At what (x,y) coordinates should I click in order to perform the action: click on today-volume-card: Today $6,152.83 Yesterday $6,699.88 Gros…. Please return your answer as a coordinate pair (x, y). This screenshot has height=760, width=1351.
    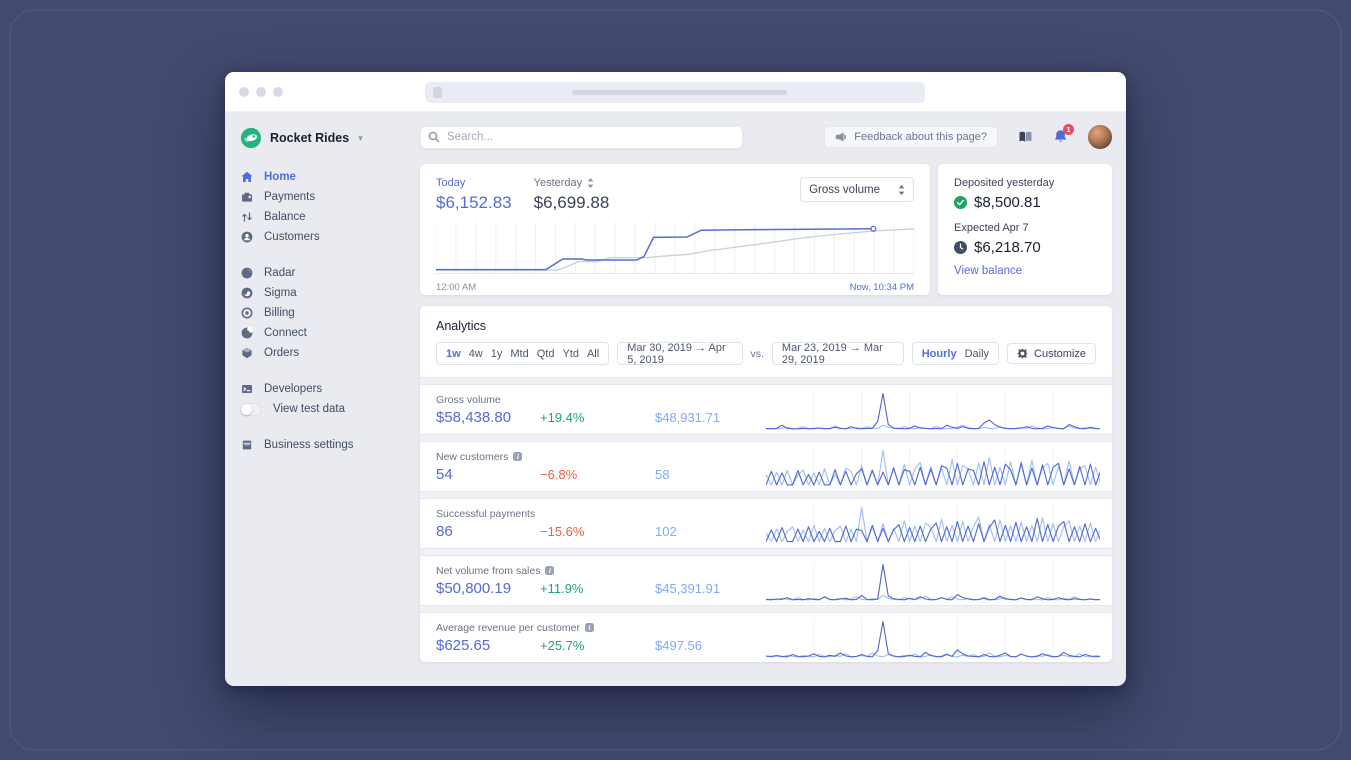
    Looking at the image, I should click on (675, 229).